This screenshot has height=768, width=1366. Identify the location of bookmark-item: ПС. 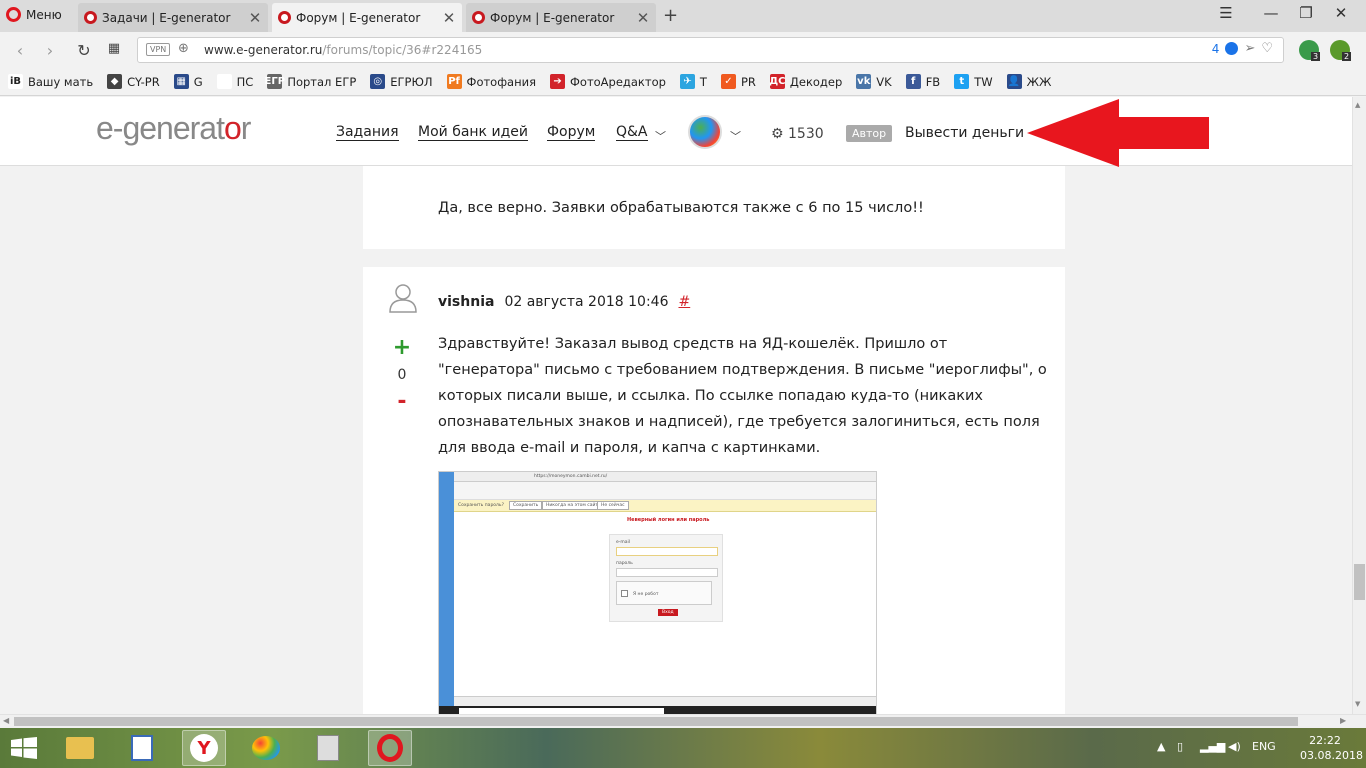
(235, 81).